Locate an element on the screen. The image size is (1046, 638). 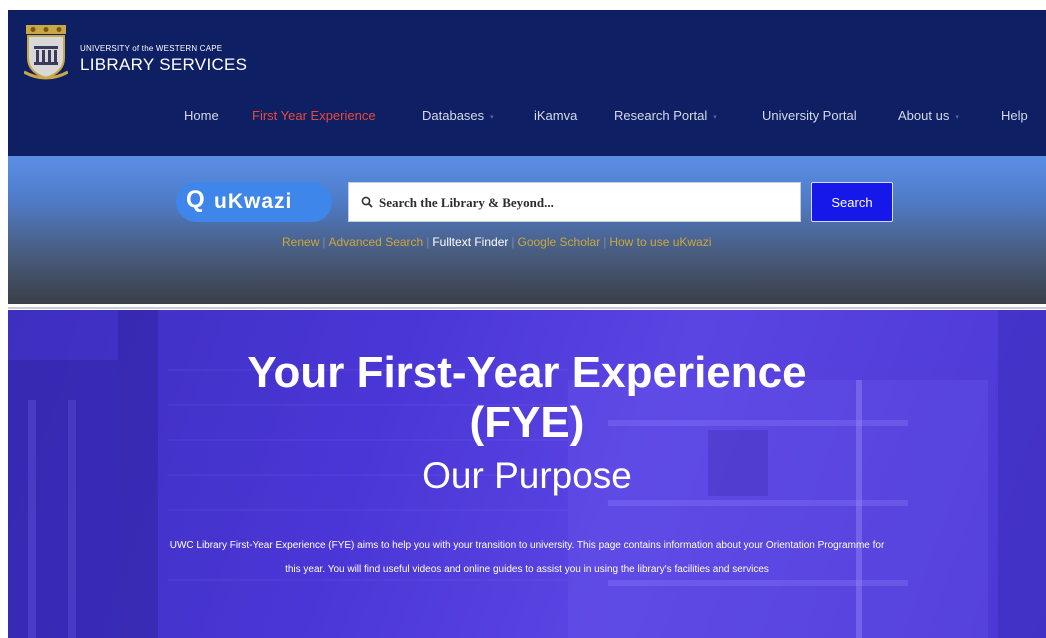
library-services-title: LIBRARY SERVICES is located at coordinates (164, 64).